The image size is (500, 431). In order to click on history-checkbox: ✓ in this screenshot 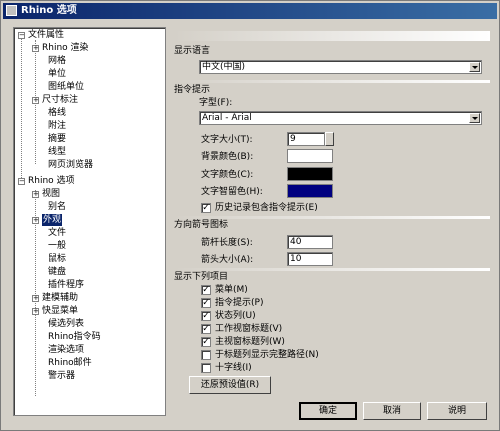, I will do `click(206, 208)`.